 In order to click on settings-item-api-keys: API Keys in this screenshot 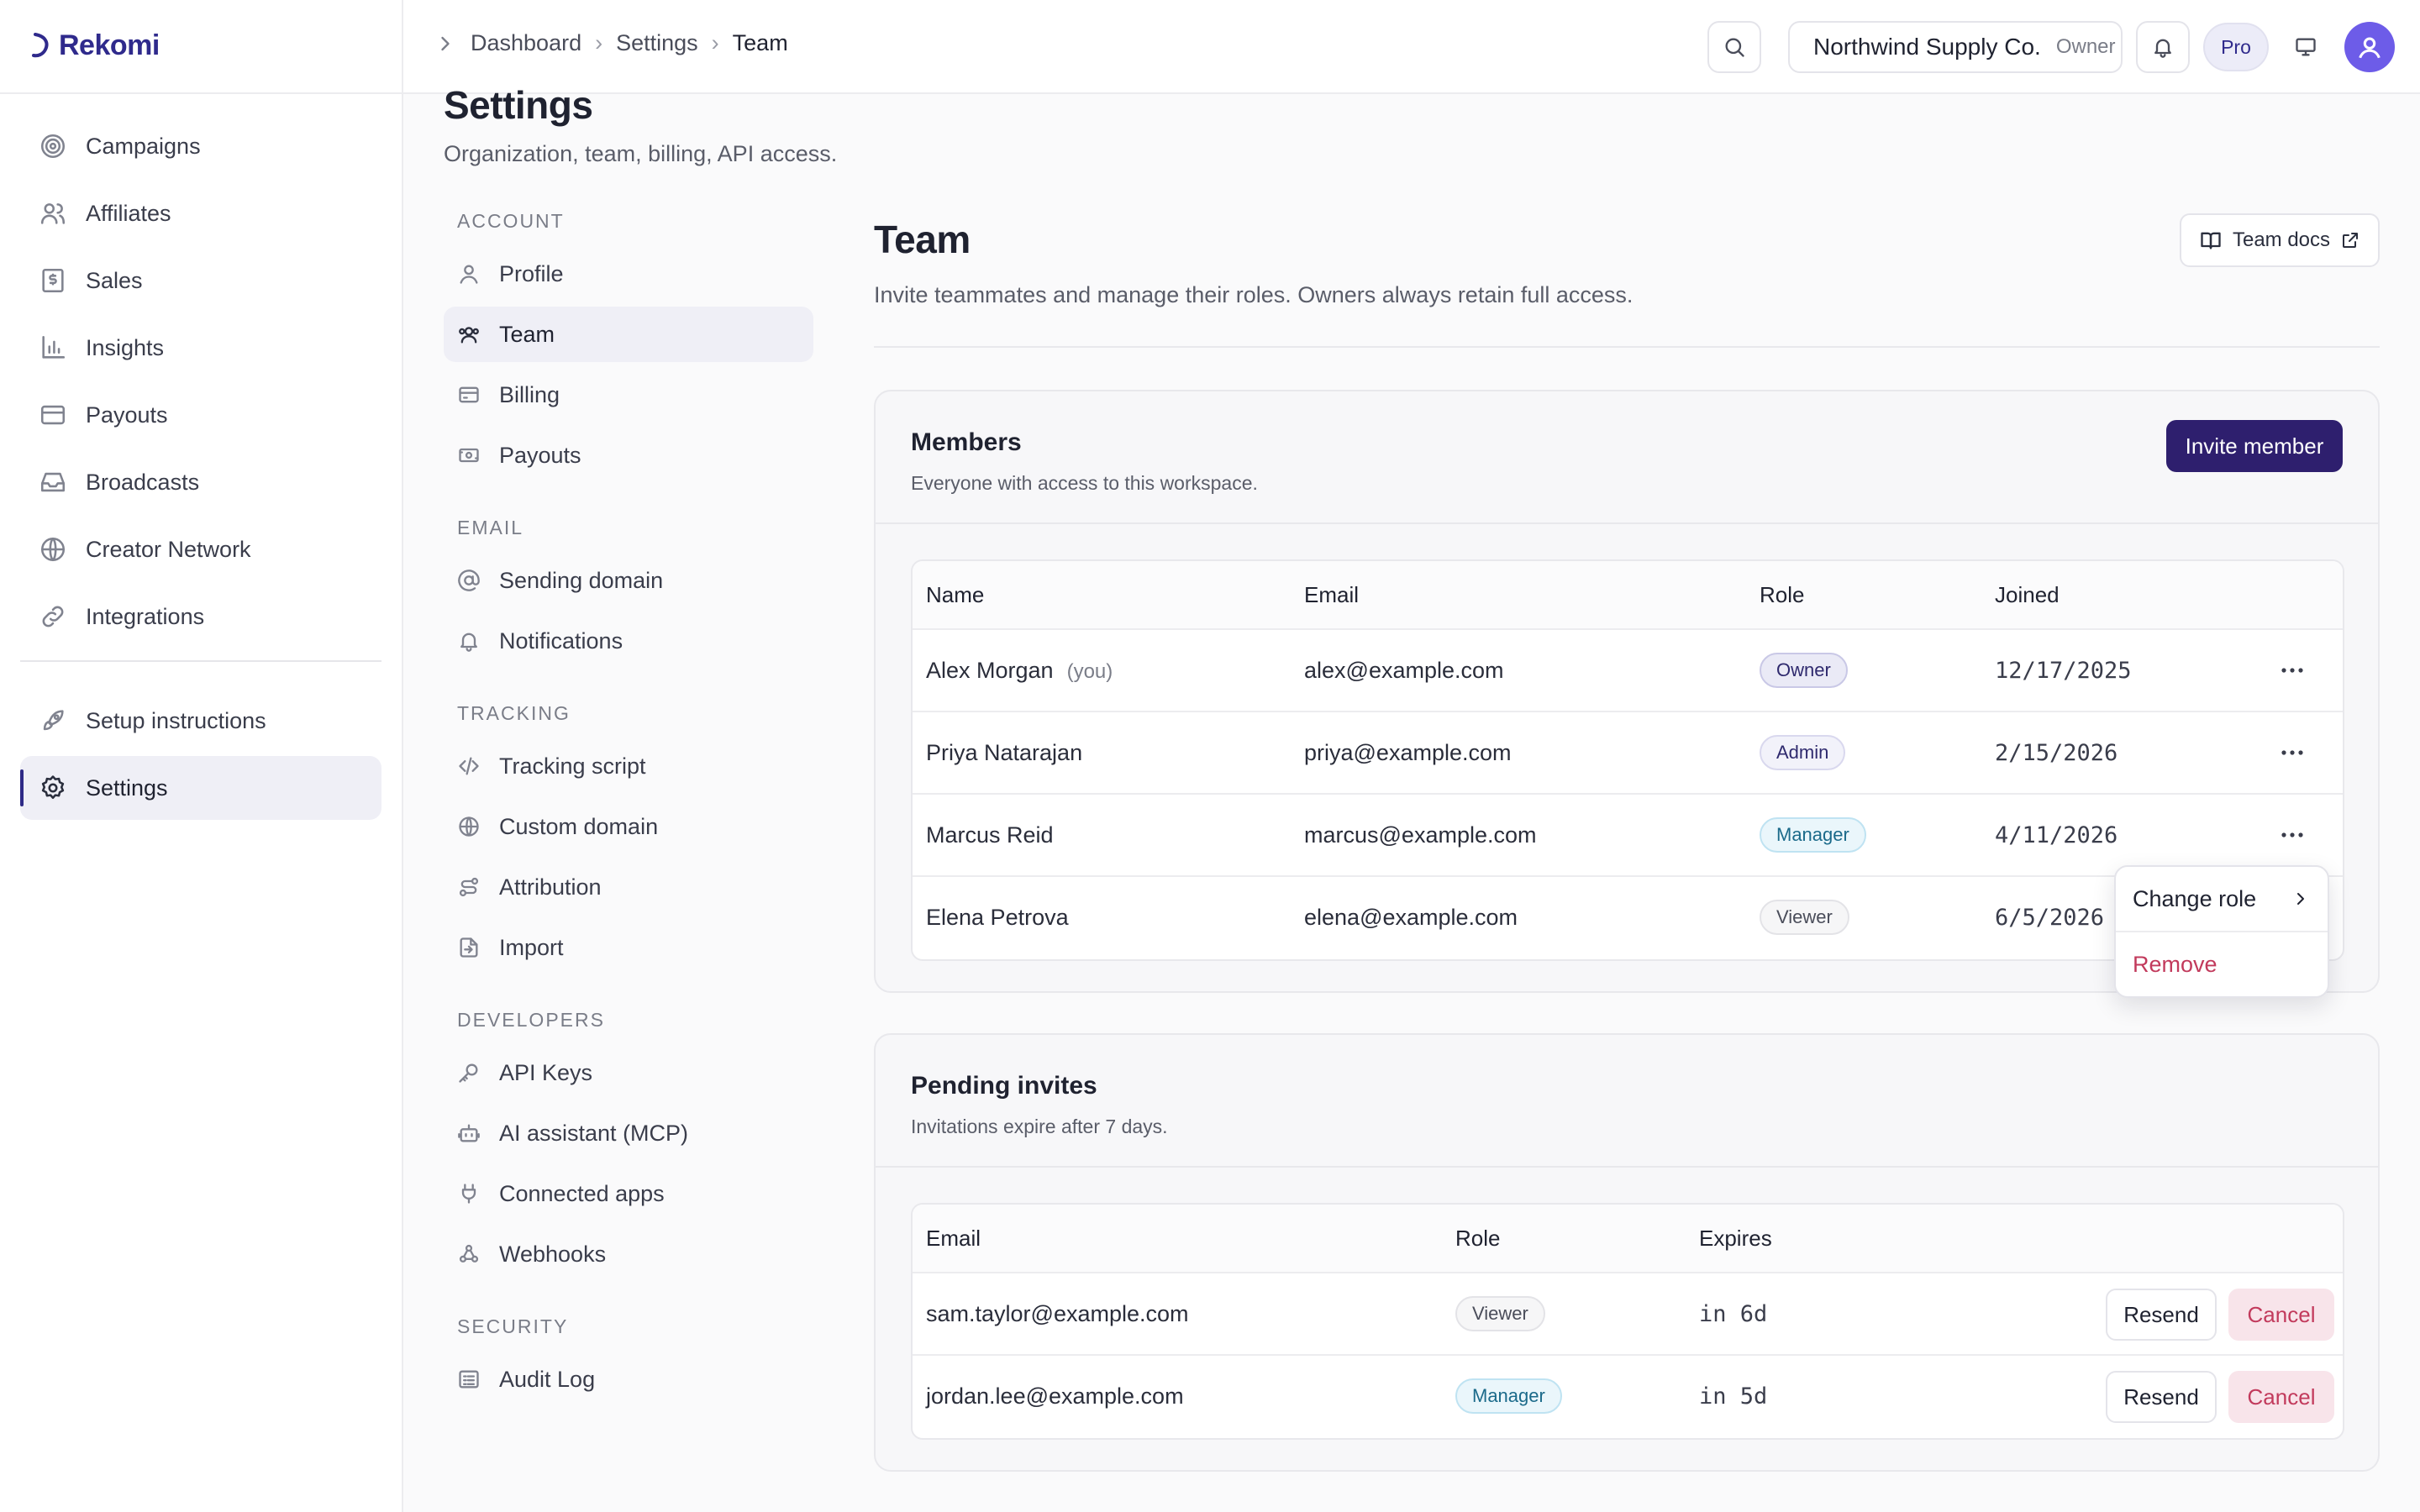, I will do `click(628, 1072)`.